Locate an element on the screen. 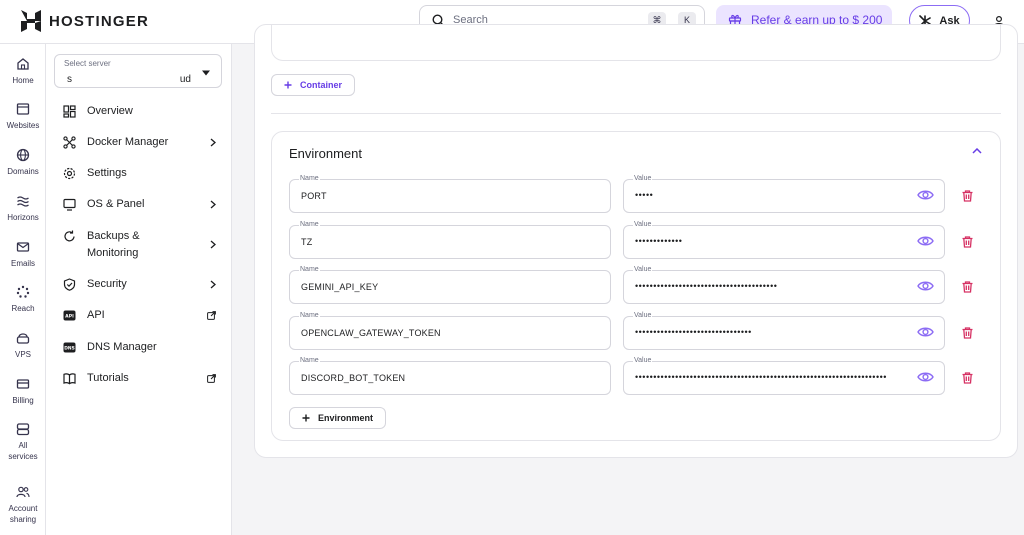 This screenshot has width=1024, height=535. server-value-end: ud is located at coordinates (185, 79).